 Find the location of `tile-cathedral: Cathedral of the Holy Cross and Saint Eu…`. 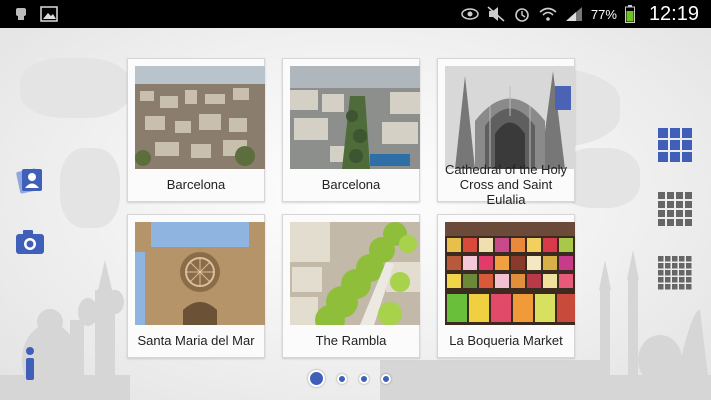

tile-cathedral: Cathedral of the Holy Cross and Saint Eu… is located at coordinates (506, 132).